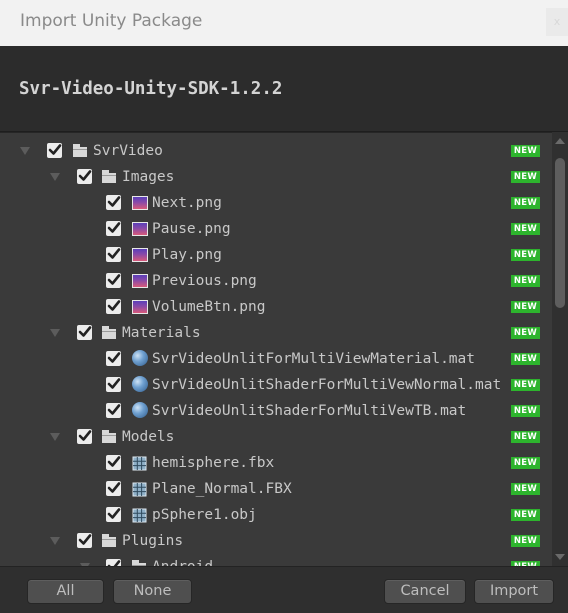  What do you see at coordinates (276, 308) in the screenshot?
I see `tree-file-row: VolumeBtn.png NEW` at bounding box center [276, 308].